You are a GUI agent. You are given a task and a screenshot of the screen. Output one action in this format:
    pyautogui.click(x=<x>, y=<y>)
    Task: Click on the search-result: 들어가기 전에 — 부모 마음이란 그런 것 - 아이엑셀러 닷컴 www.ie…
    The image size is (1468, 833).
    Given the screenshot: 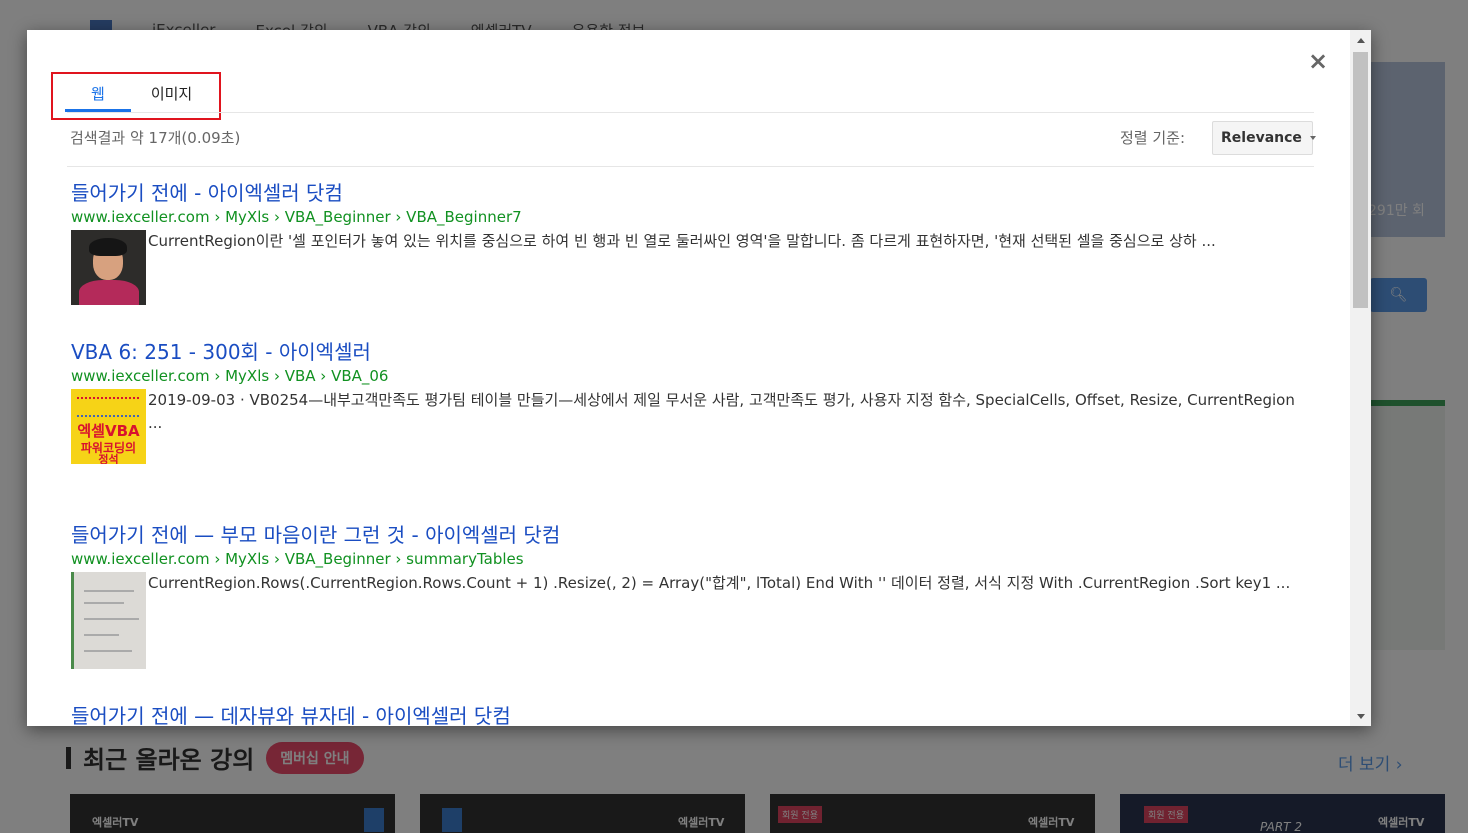 What is the action you would take?
    pyautogui.click(x=691, y=595)
    